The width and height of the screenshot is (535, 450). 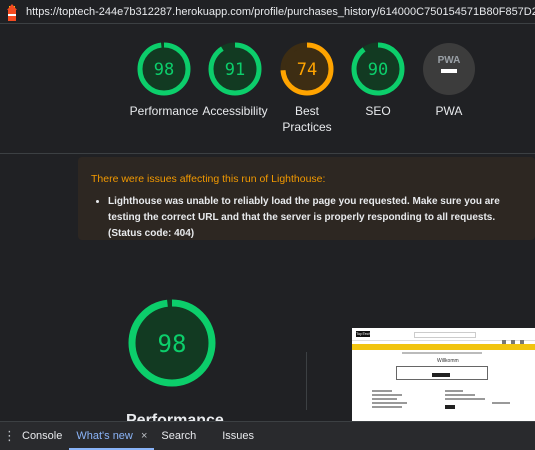 I want to click on gauge-ring: 98, so click(x=164, y=69).